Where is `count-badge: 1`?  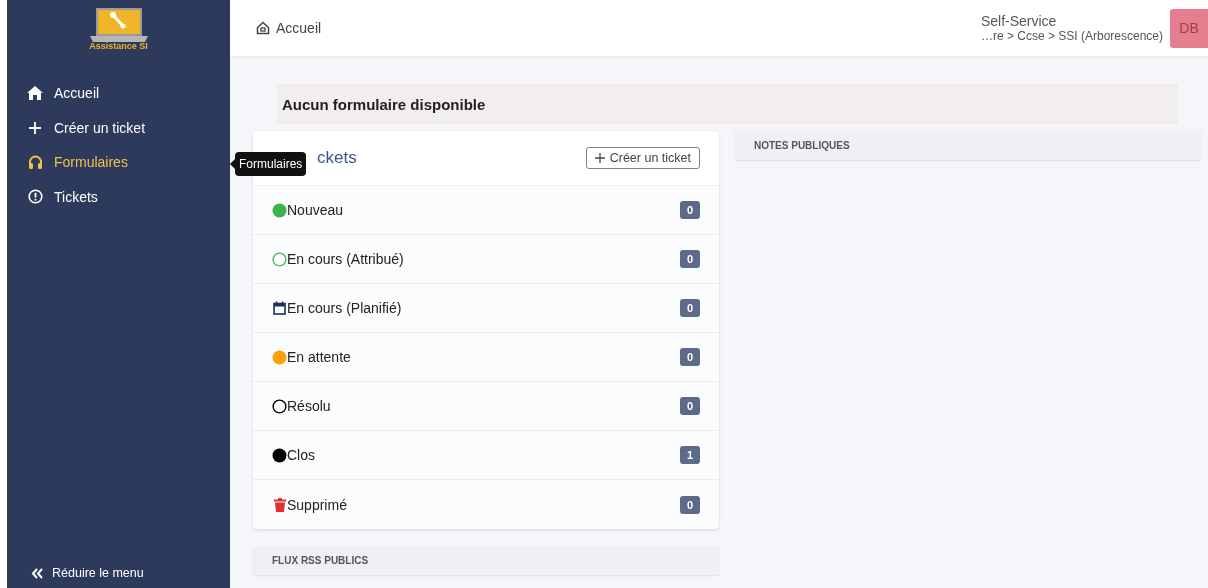
count-badge: 1 is located at coordinates (690, 455).